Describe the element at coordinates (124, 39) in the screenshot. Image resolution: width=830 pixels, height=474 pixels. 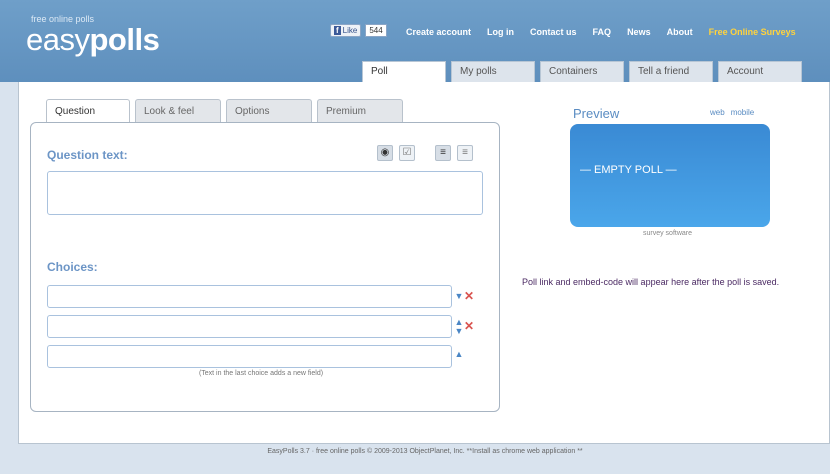
I see `logo-text-polls: polls` at that location.